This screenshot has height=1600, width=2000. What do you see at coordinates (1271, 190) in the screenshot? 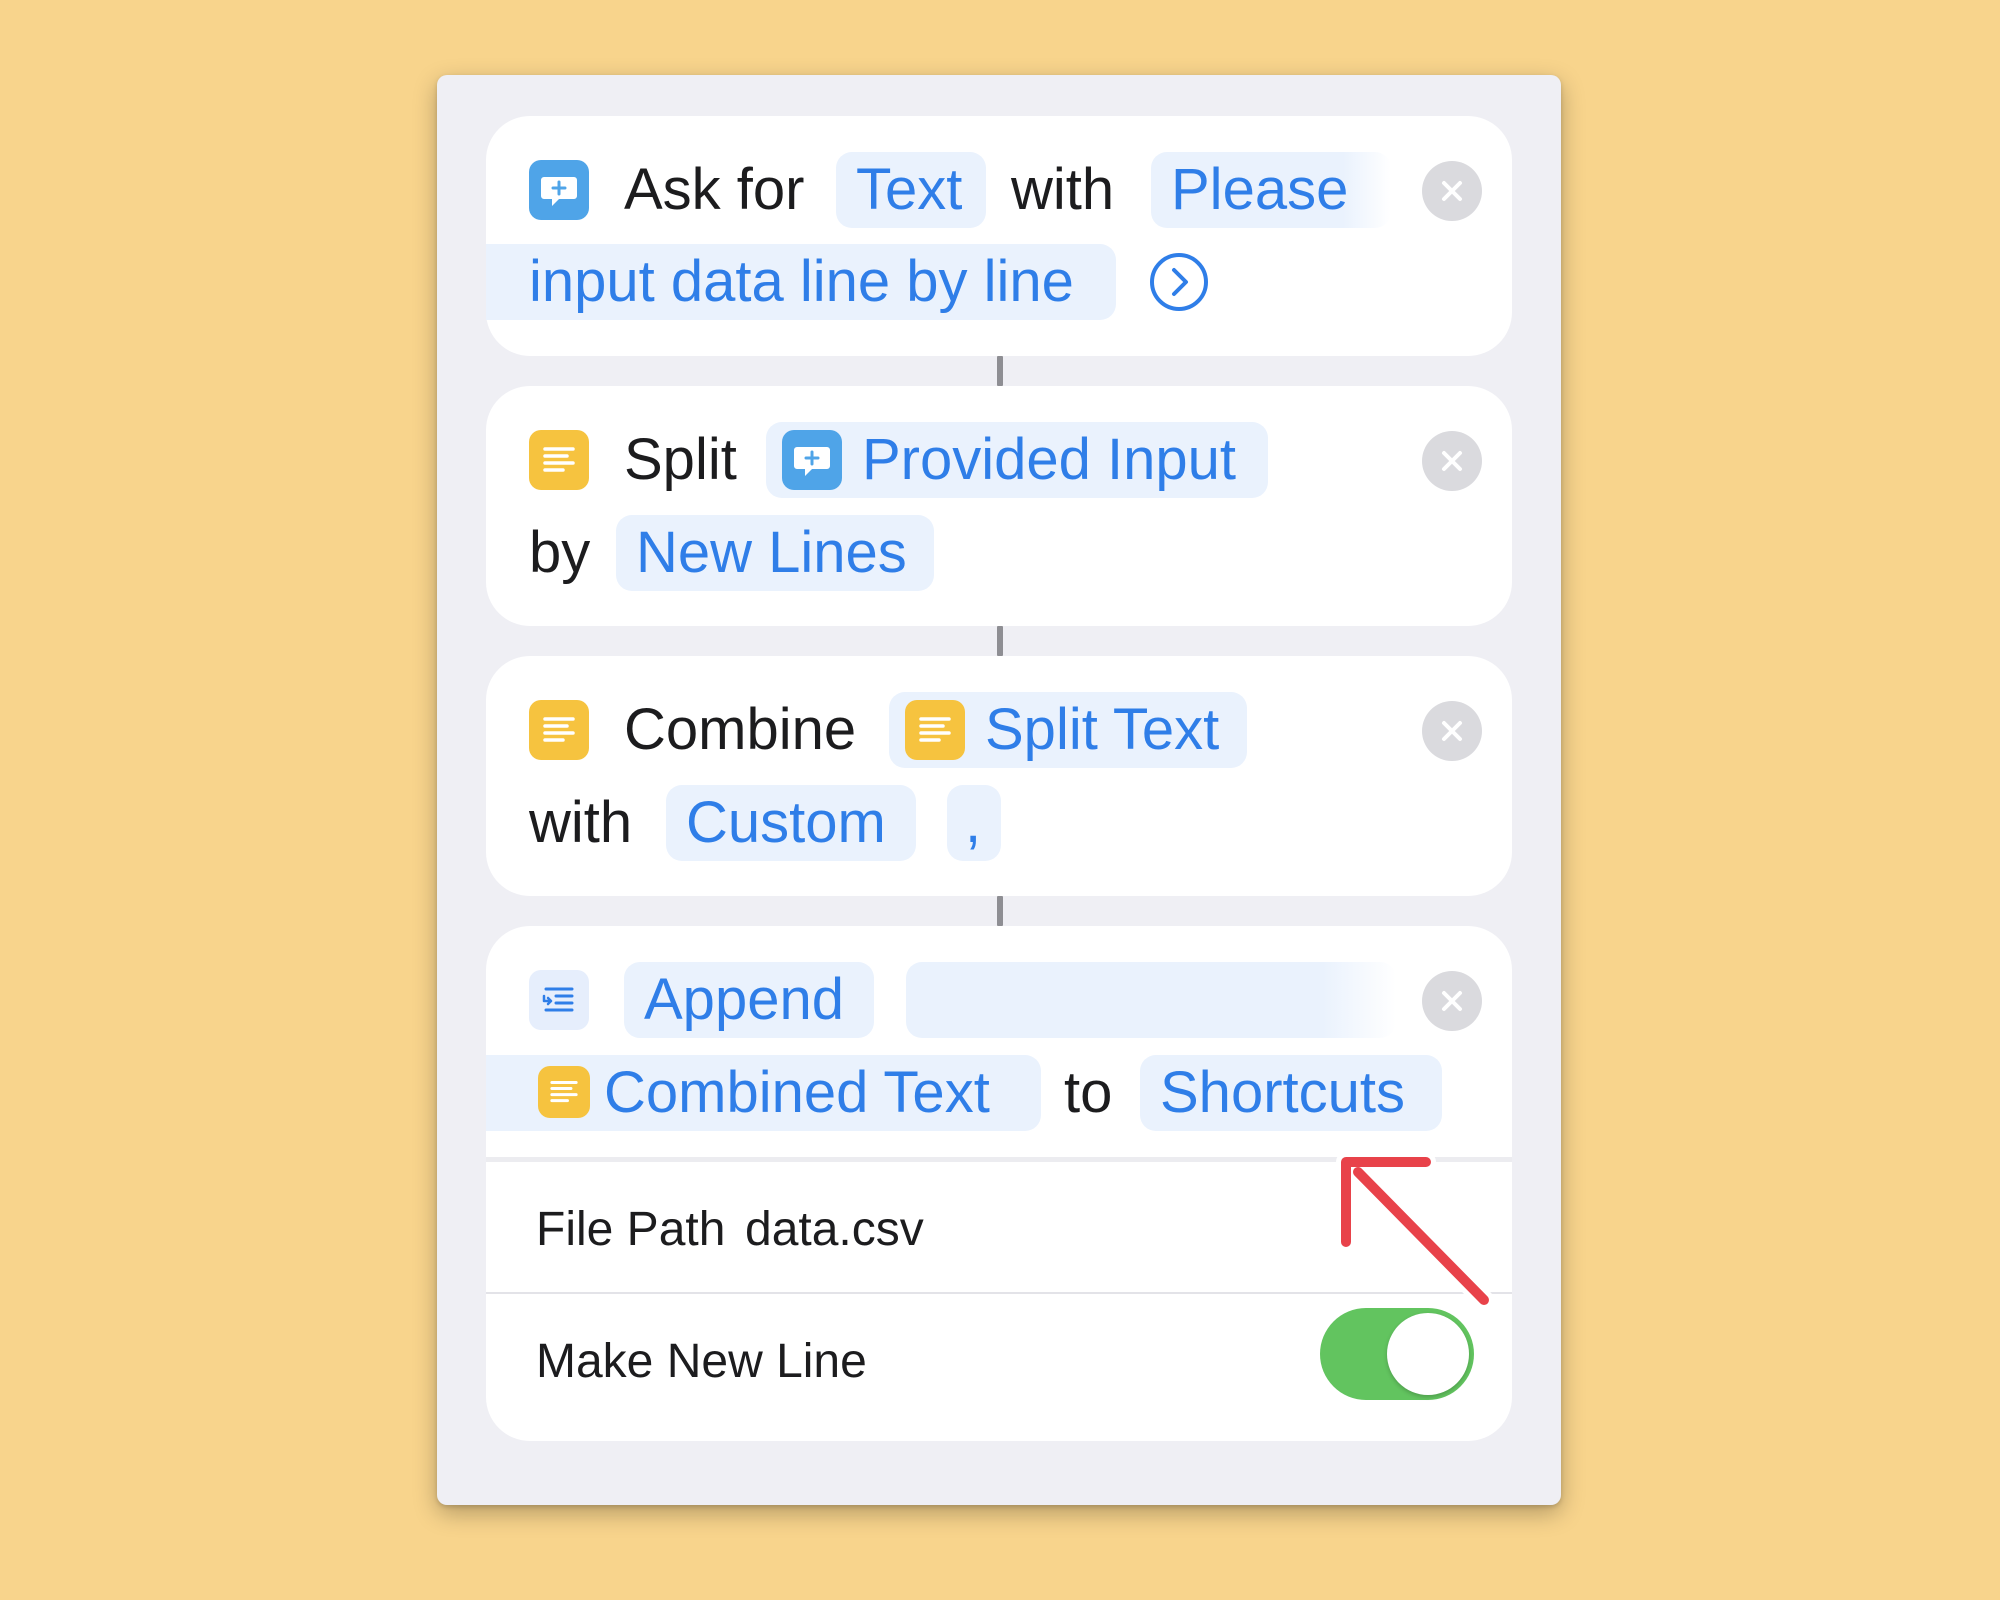
I see `prompt-token-line1: Please` at bounding box center [1271, 190].